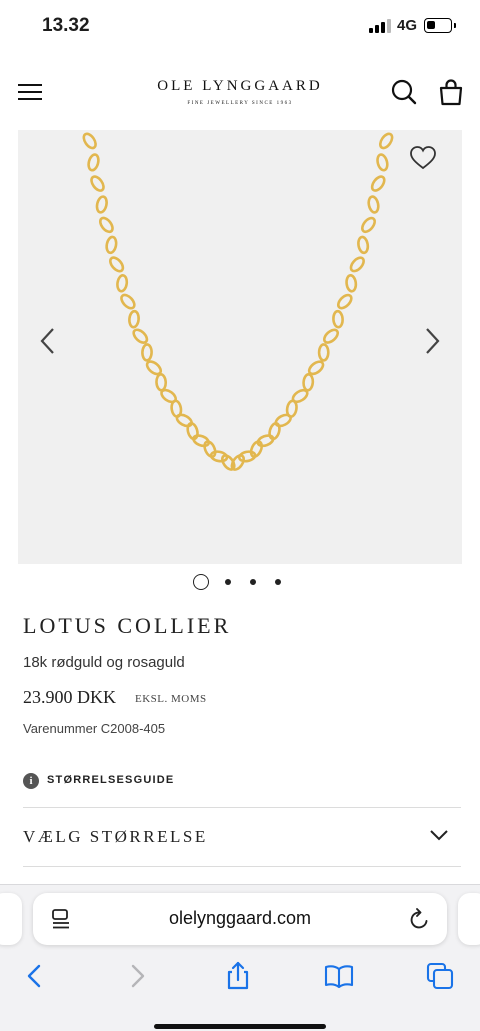 This screenshot has width=480, height=1031. I want to click on size-select: VÆLG STØRRELSE, so click(242, 837).